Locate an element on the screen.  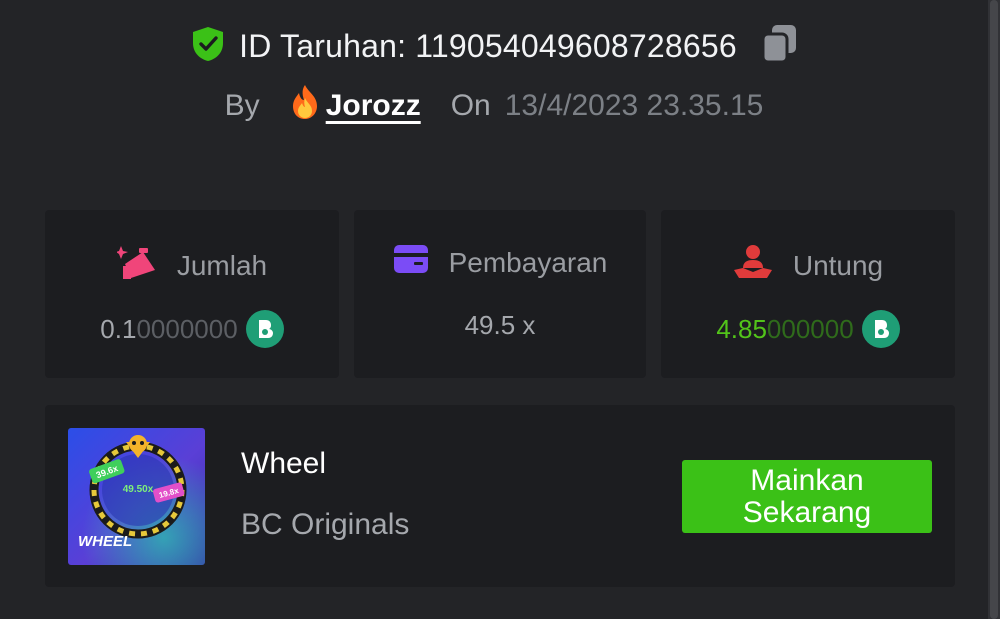
bet-date: 13/4/2023 23.35.15 is located at coordinates (634, 105).